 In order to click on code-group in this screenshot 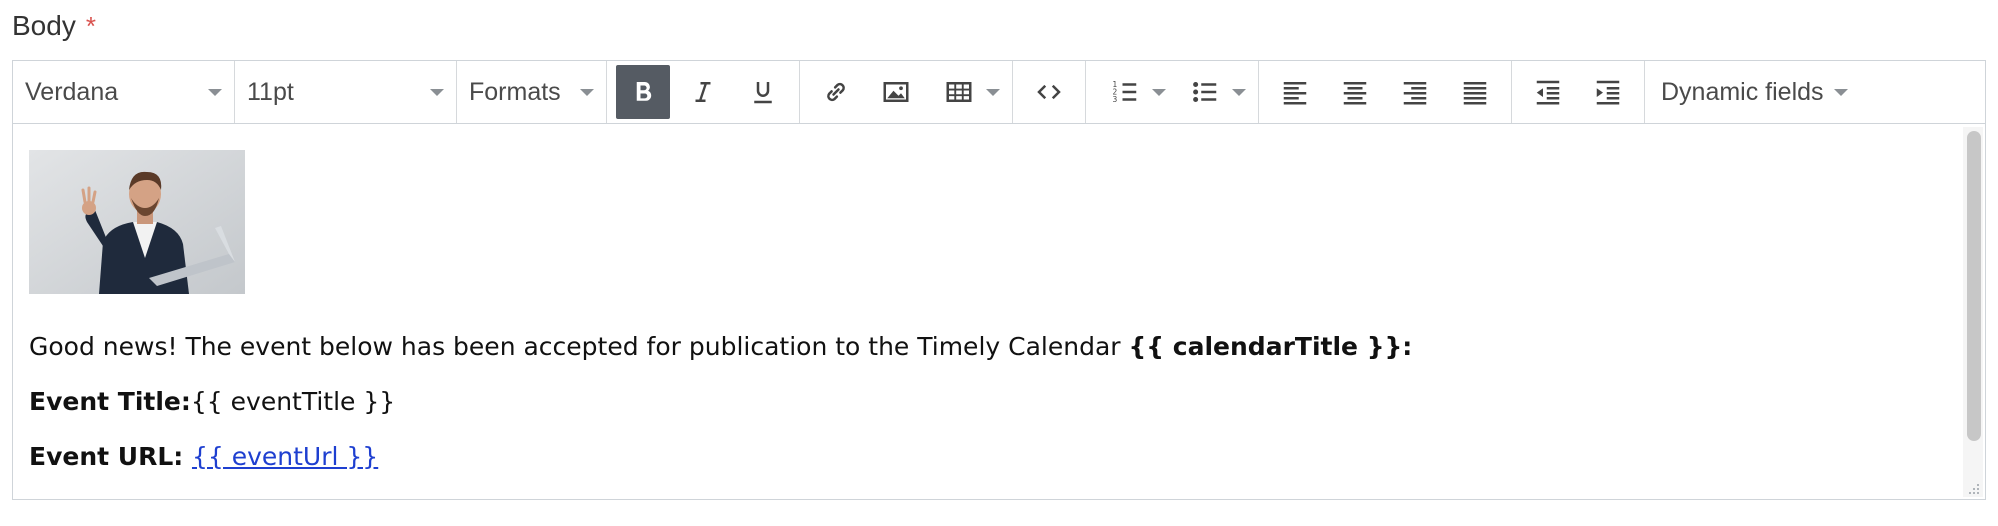, I will do `click(1049, 92)`.